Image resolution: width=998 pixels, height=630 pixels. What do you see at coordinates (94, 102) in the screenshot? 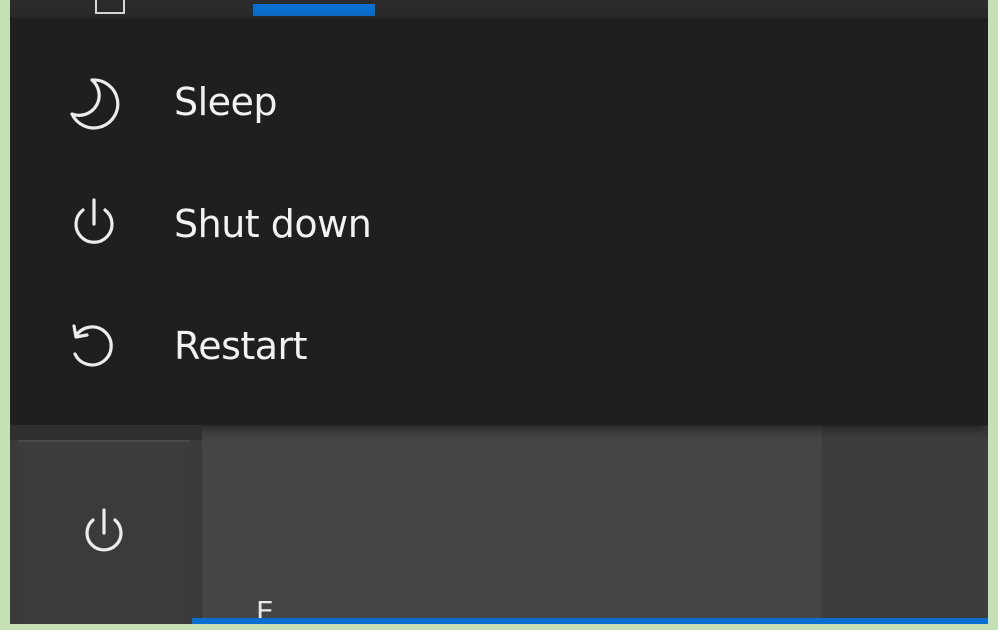
I see `sleep-moon-icon` at bounding box center [94, 102].